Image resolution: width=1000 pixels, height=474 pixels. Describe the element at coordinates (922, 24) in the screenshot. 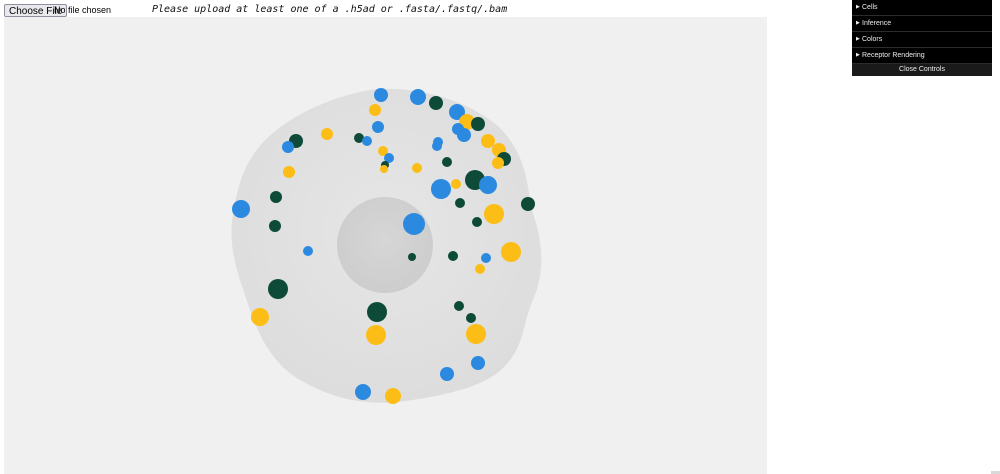

I see `folder-inference: ▶ Inference` at that location.